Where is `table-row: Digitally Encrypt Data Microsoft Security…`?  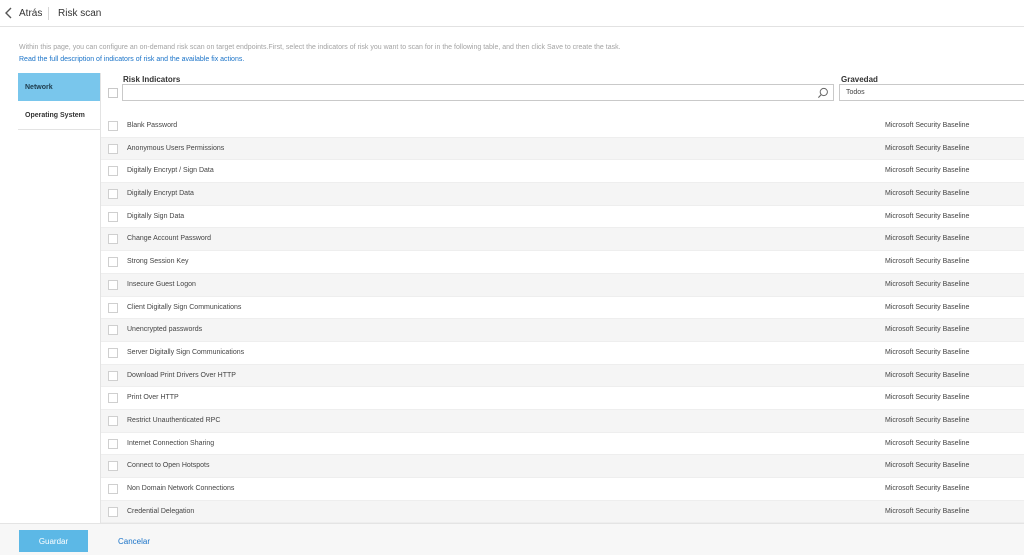 table-row: Digitally Encrypt Data Microsoft Security… is located at coordinates (562, 194).